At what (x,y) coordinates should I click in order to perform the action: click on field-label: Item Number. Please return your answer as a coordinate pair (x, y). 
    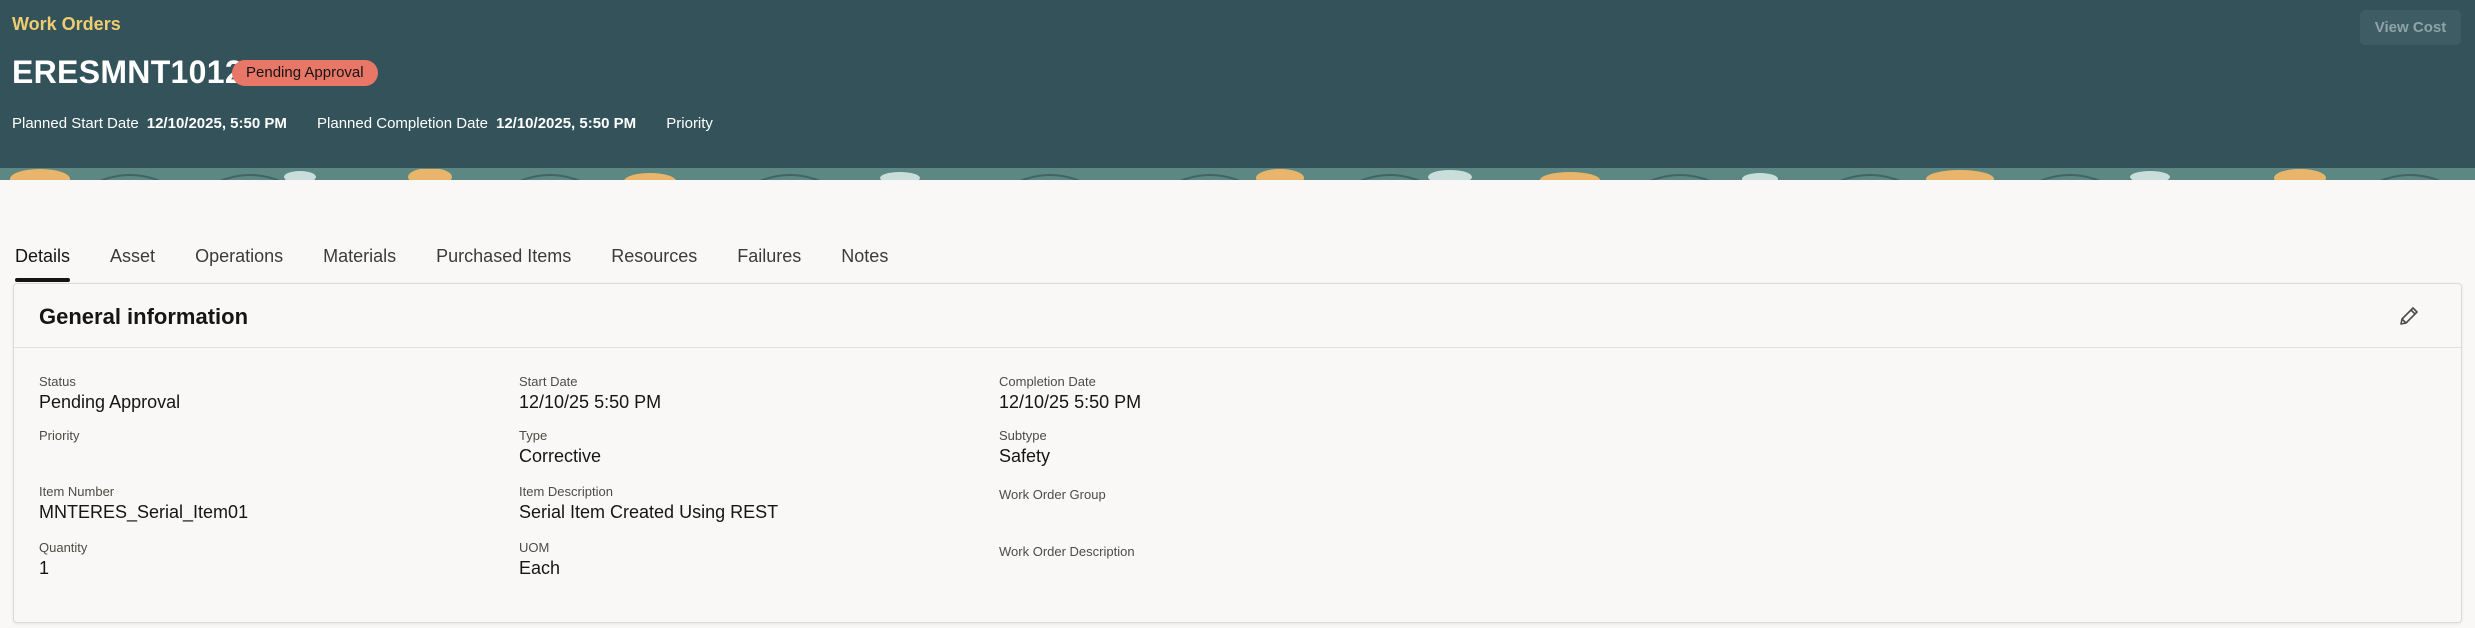
    Looking at the image, I should click on (77, 491).